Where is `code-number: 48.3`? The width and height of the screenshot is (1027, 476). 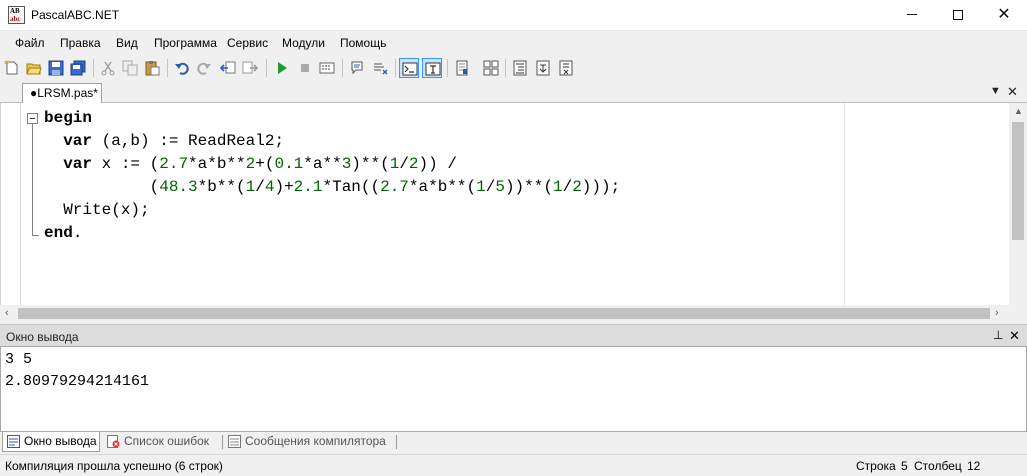 code-number: 48.3 is located at coordinates (178, 187).